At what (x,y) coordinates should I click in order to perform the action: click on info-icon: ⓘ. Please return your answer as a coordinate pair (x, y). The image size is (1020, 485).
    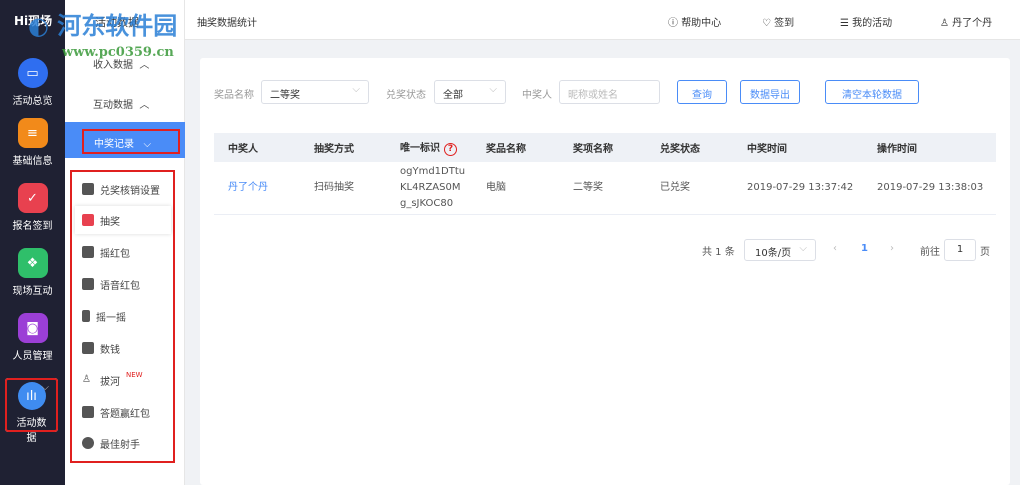
    Looking at the image, I should click on (673, 23).